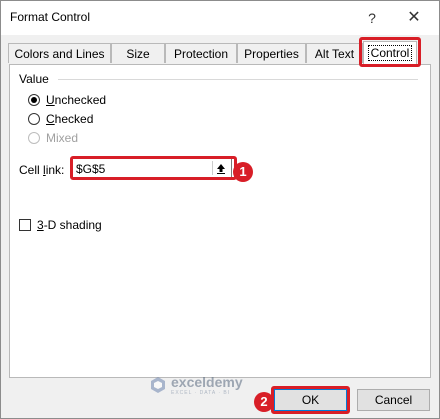 The image size is (440, 419). I want to click on step-badge-1: 1, so click(243, 172).